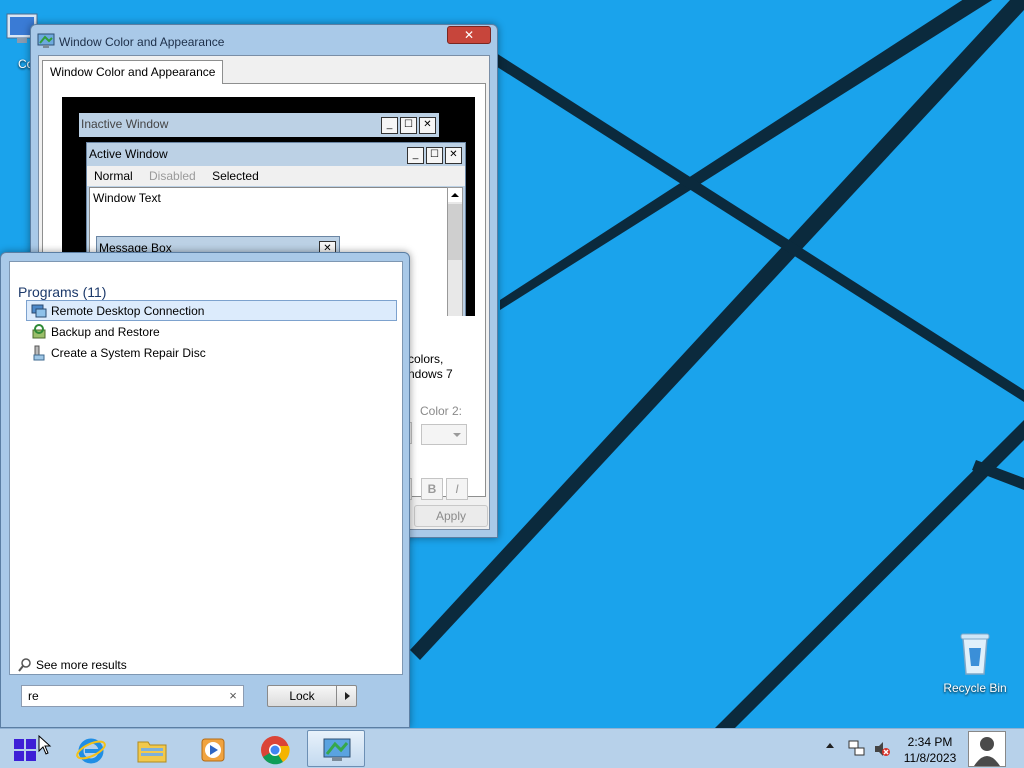 This screenshot has height=768, width=1024. I want to click on see-more-results-link: See more results, so click(72, 665).